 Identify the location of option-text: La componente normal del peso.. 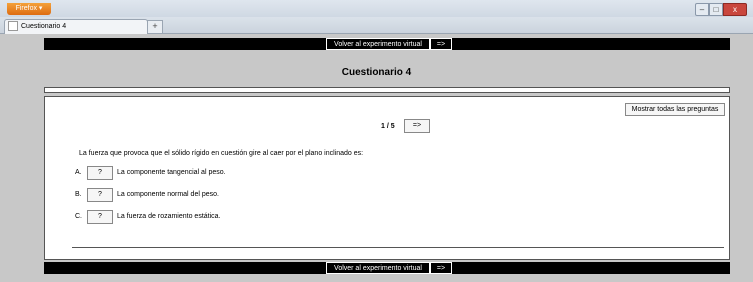
(168, 194).